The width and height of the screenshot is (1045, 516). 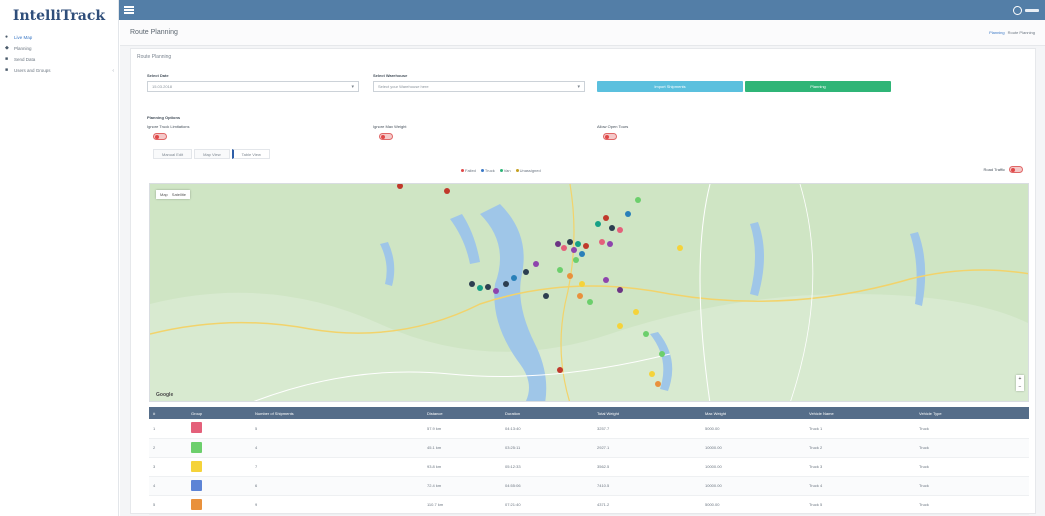 I want to click on cell-total-weight: 2927.1, so click(x=647, y=448).